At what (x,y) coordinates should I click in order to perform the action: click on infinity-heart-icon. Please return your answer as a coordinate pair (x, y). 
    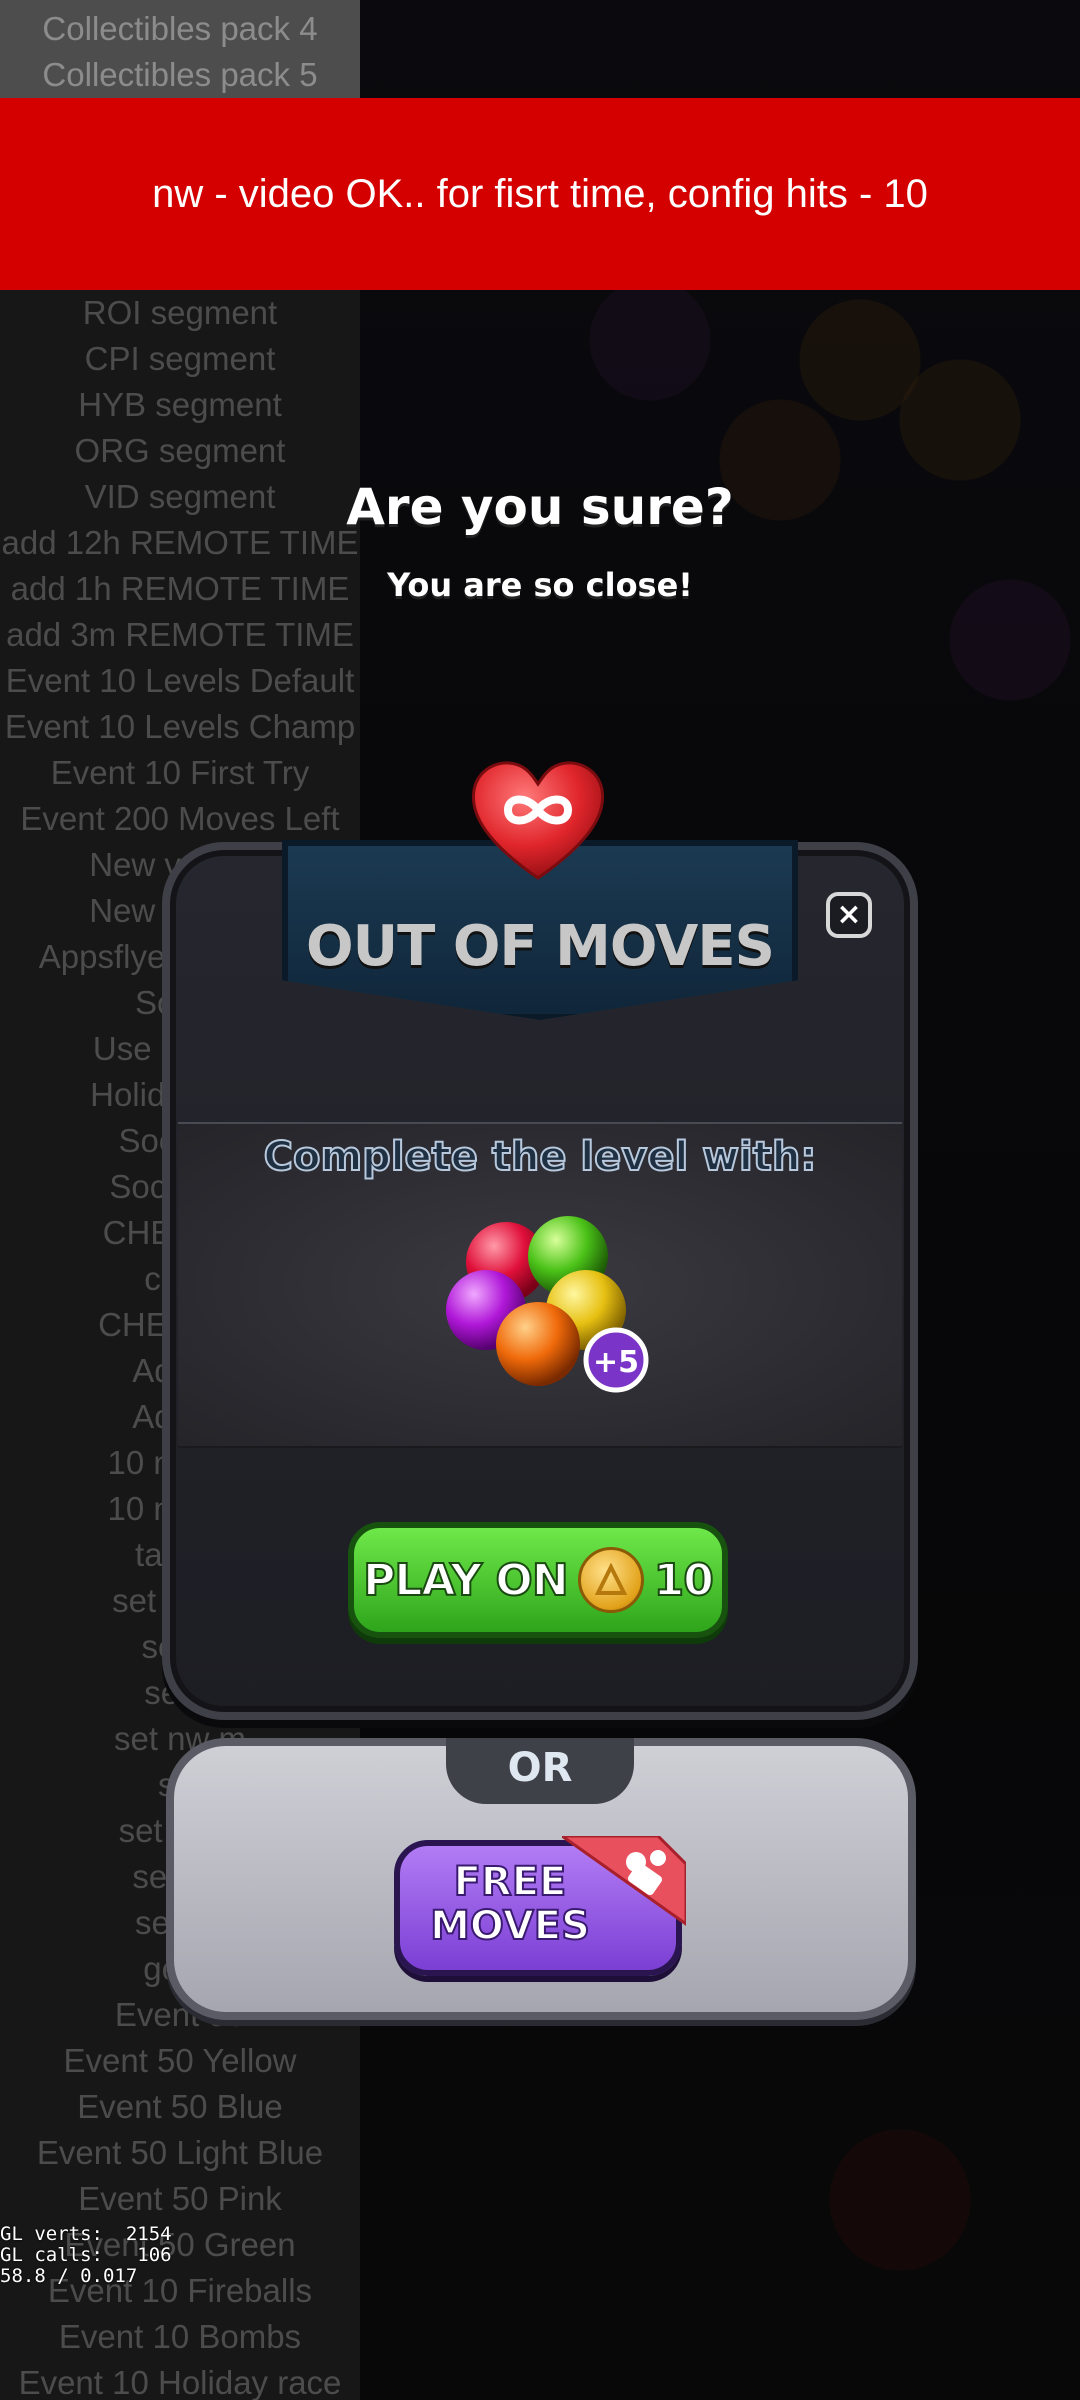
    Looking at the image, I should click on (538, 820).